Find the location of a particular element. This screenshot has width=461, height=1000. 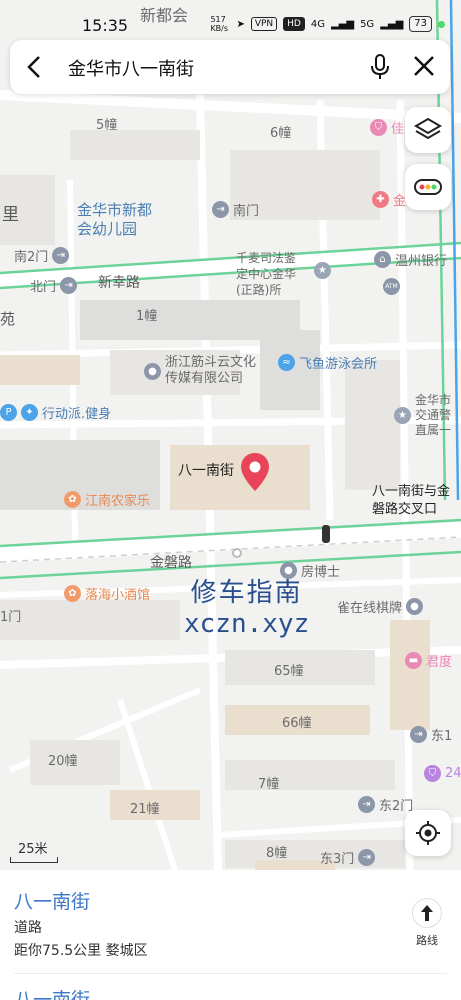

microphone-icon is located at coordinates (380, 69).